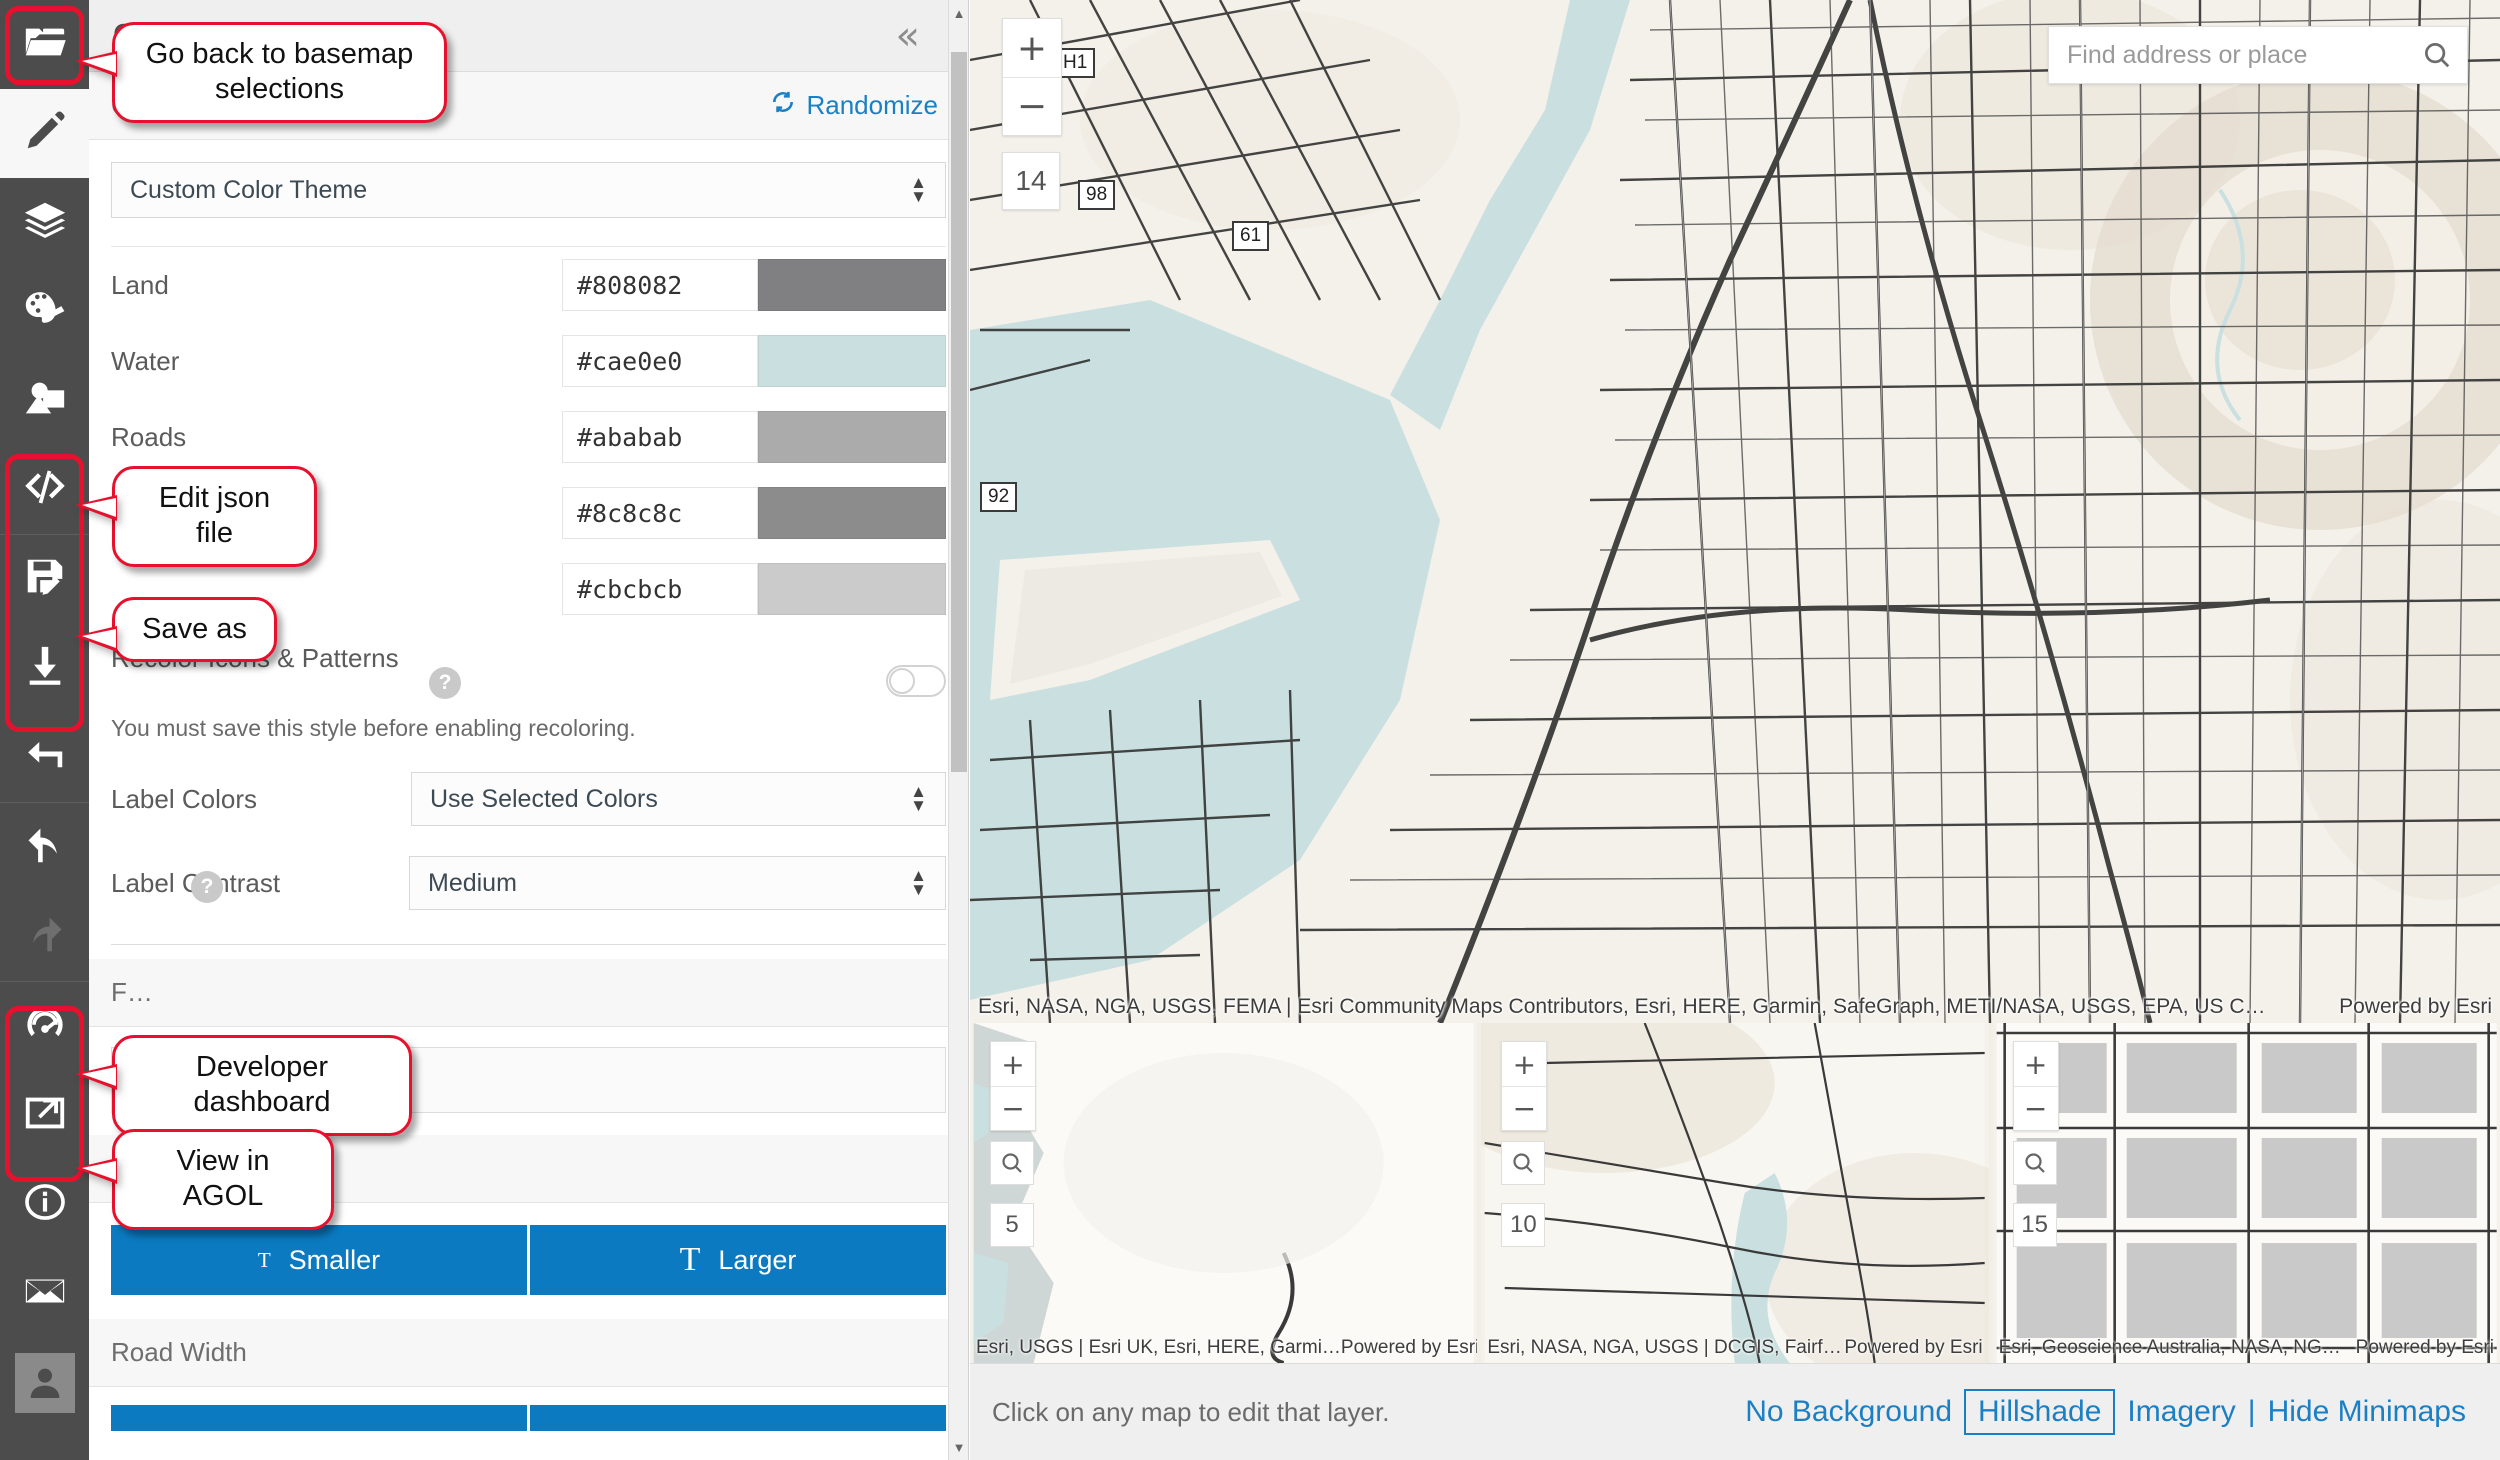  I want to click on minimap-2-zoom-out: −, so click(1524, 1108).